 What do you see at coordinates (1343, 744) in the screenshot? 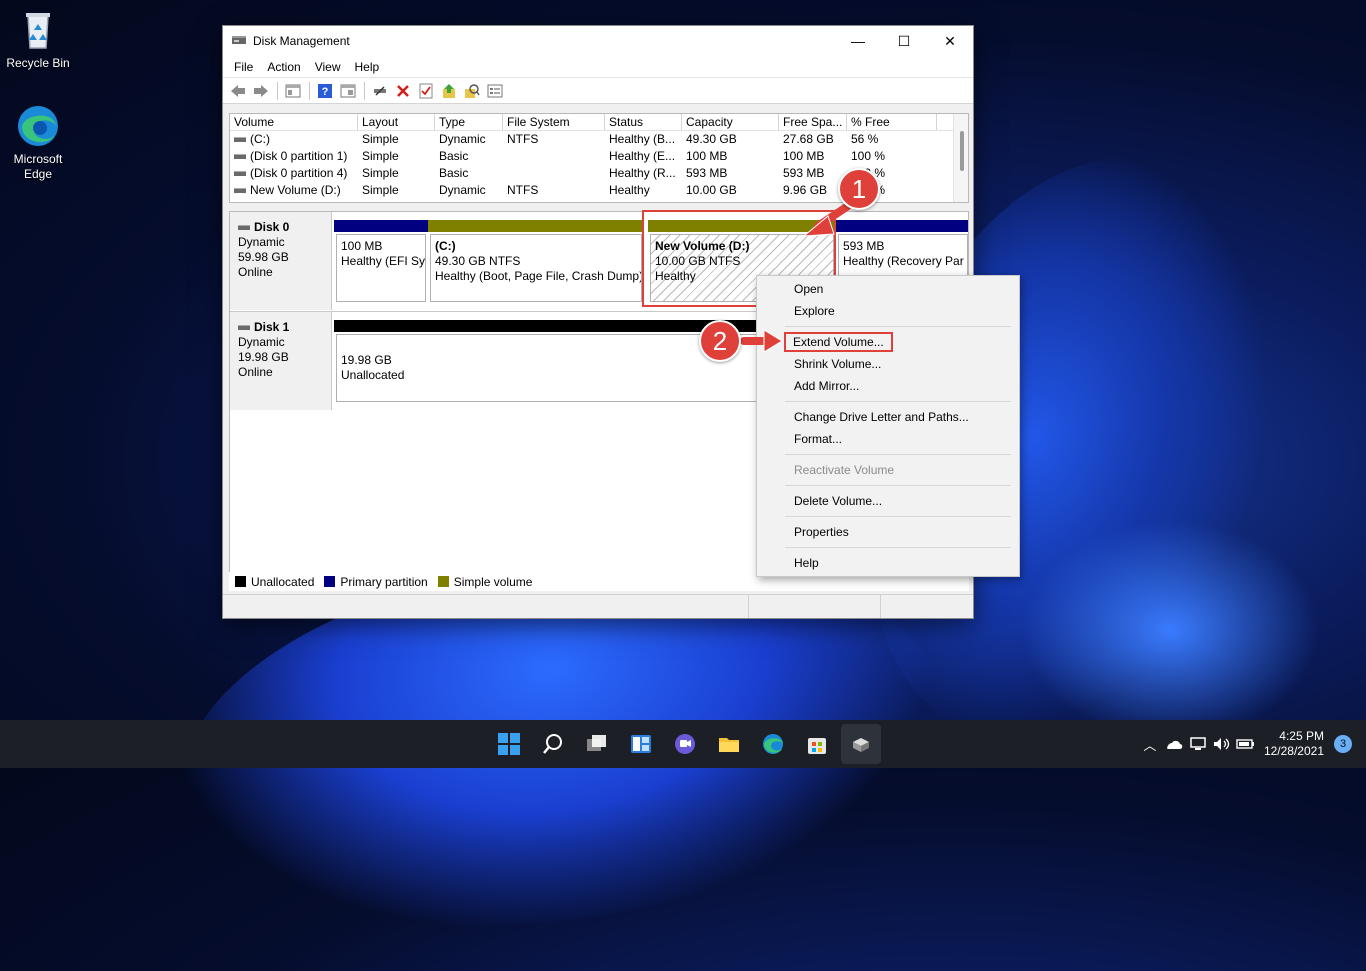
I see `notification-badge: 3` at bounding box center [1343, 744].